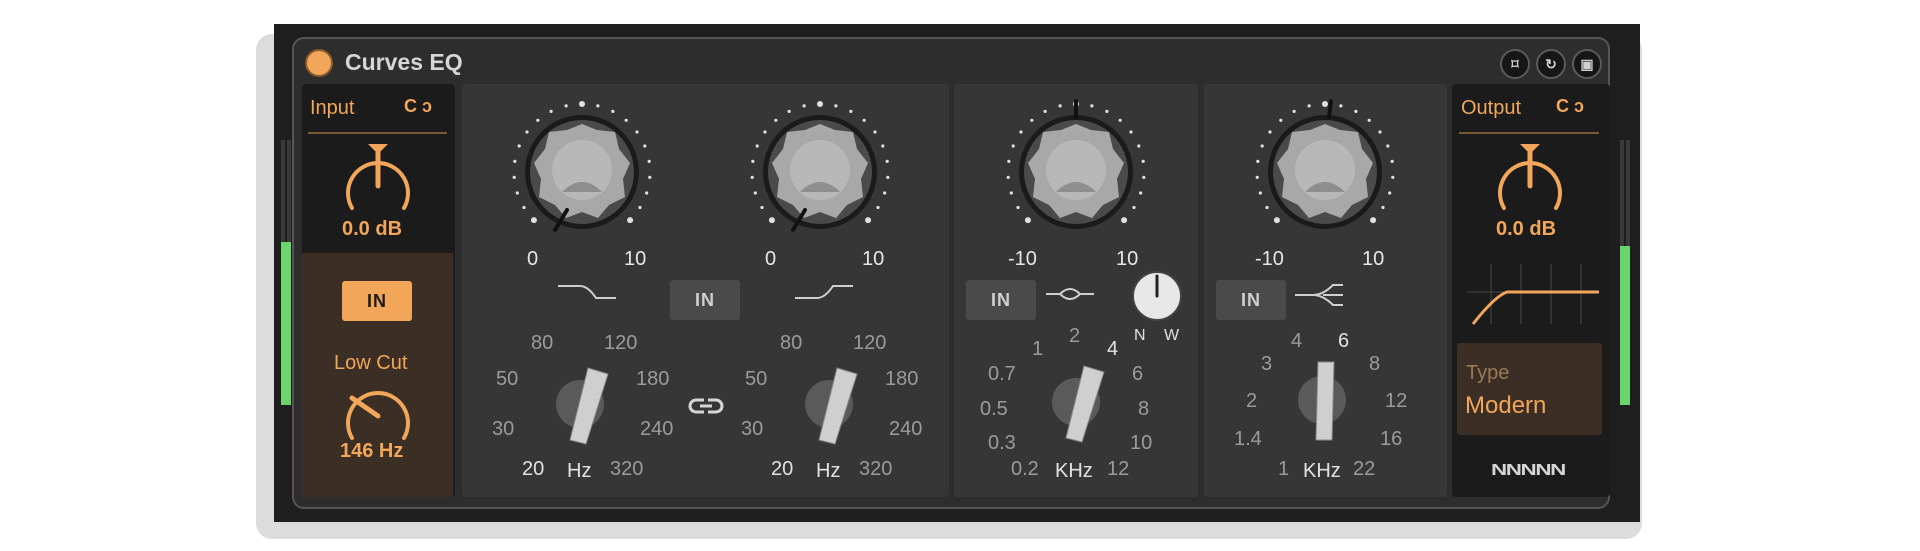 The width and height of the screenshot is (1920, 551). Describe the element at coordinates (1491, 108) in the screenshot. I see `output-label: Output` at that location.